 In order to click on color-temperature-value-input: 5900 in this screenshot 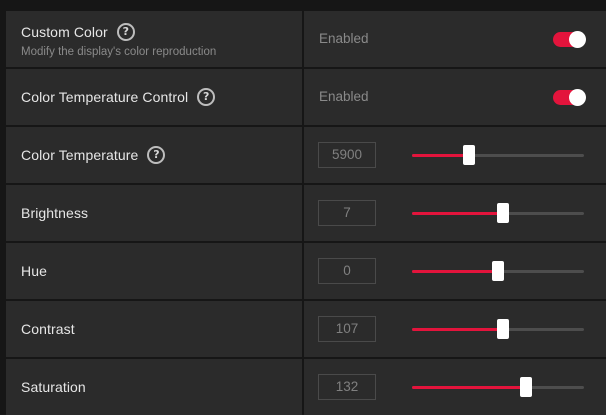, I will do `click(347, 155)`.